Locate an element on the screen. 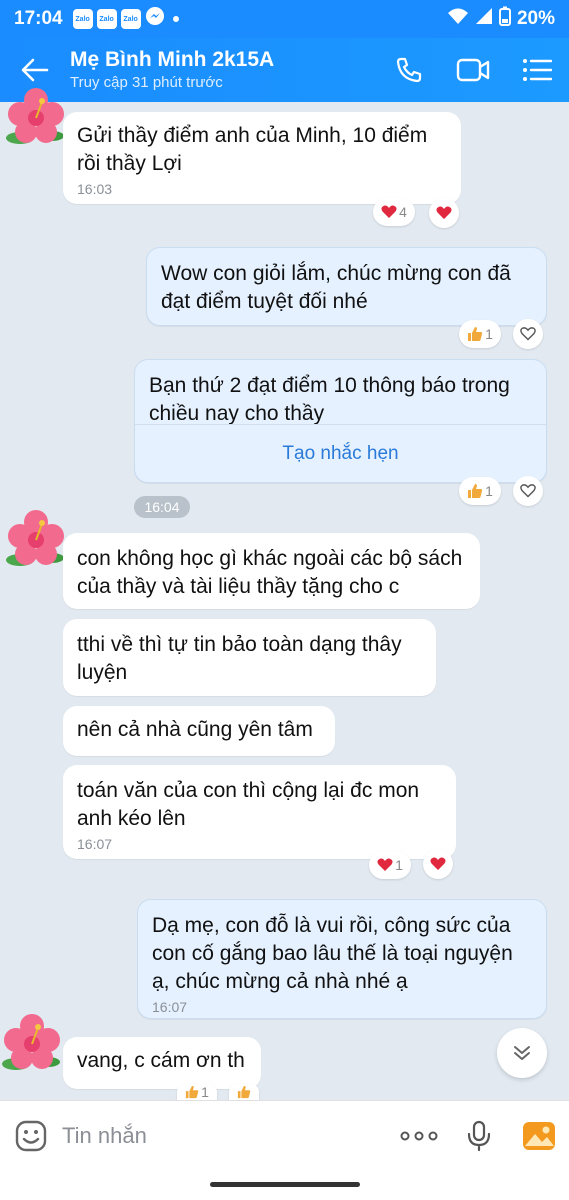  incoming-message: vang, c cám ơn th is located at coordinates (162, 1063).